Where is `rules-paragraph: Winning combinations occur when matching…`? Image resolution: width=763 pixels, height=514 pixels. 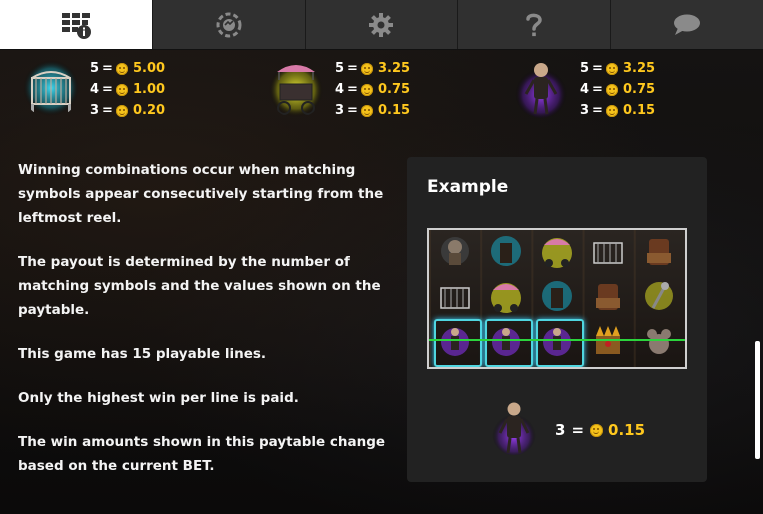
rules-paragraph: Winning combinations occur when matching… is located at coordinates (201, 194).